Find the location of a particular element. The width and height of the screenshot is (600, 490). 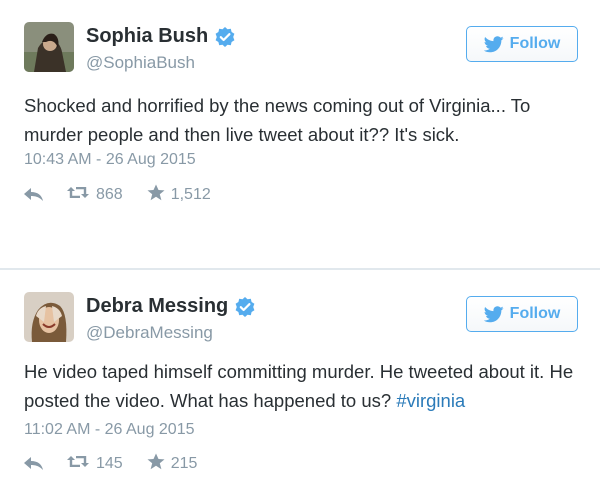

username-handle: @SophiaBush is located at coordinates (140, 63).